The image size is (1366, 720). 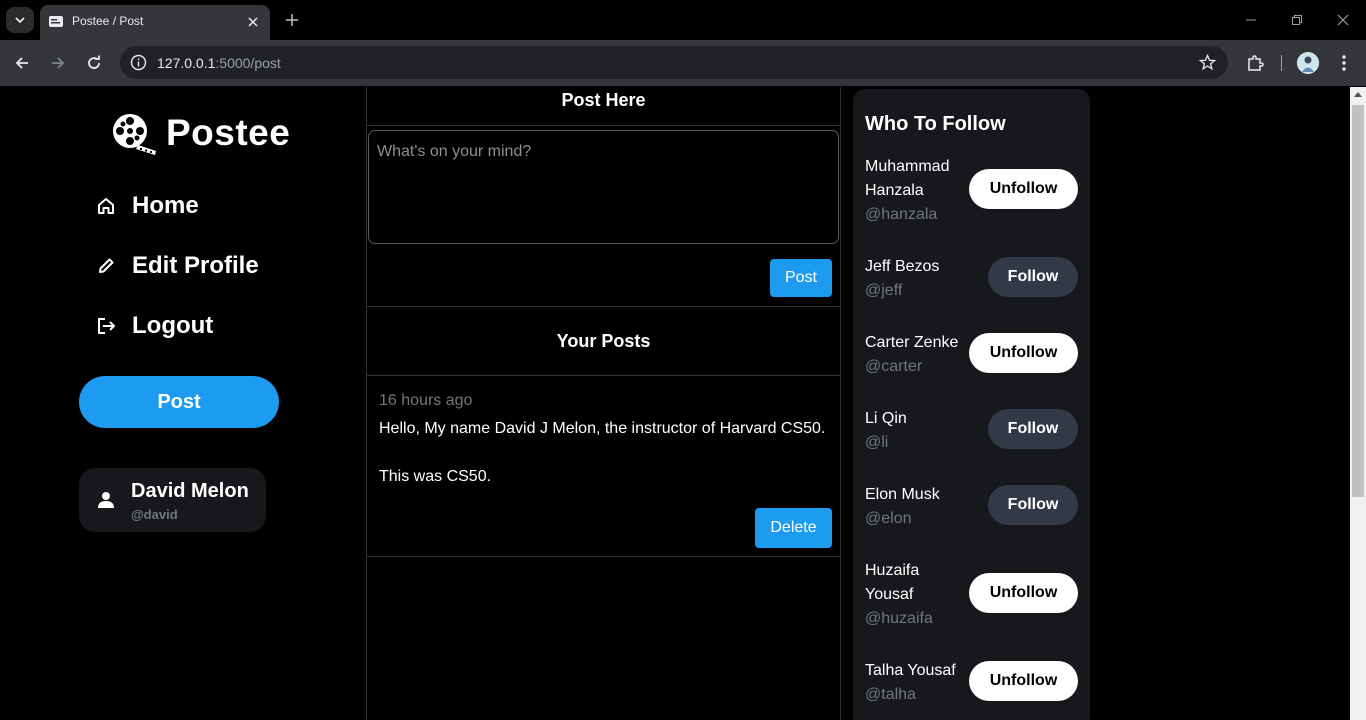 I want to click on nav-edit-profile-label: Edit Profile, so click(x=195, y=265).